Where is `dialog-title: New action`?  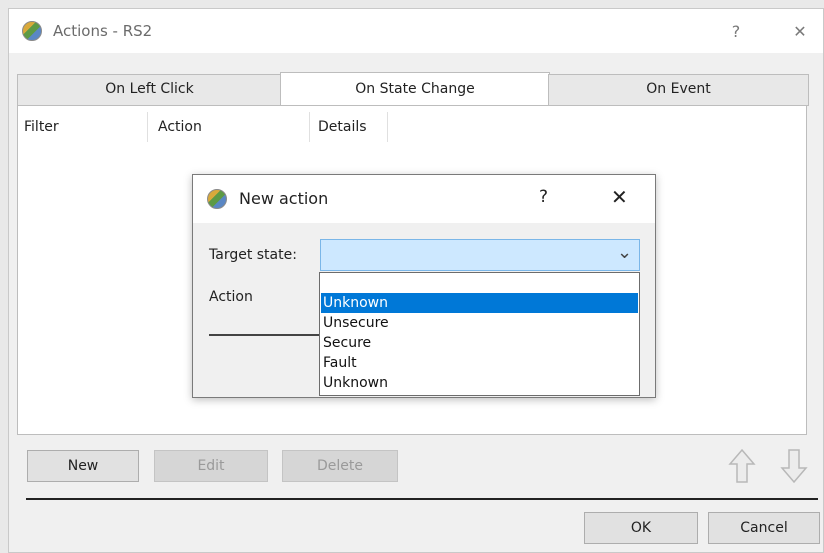 dialog-title: New action is located at coordinates (284, 198).